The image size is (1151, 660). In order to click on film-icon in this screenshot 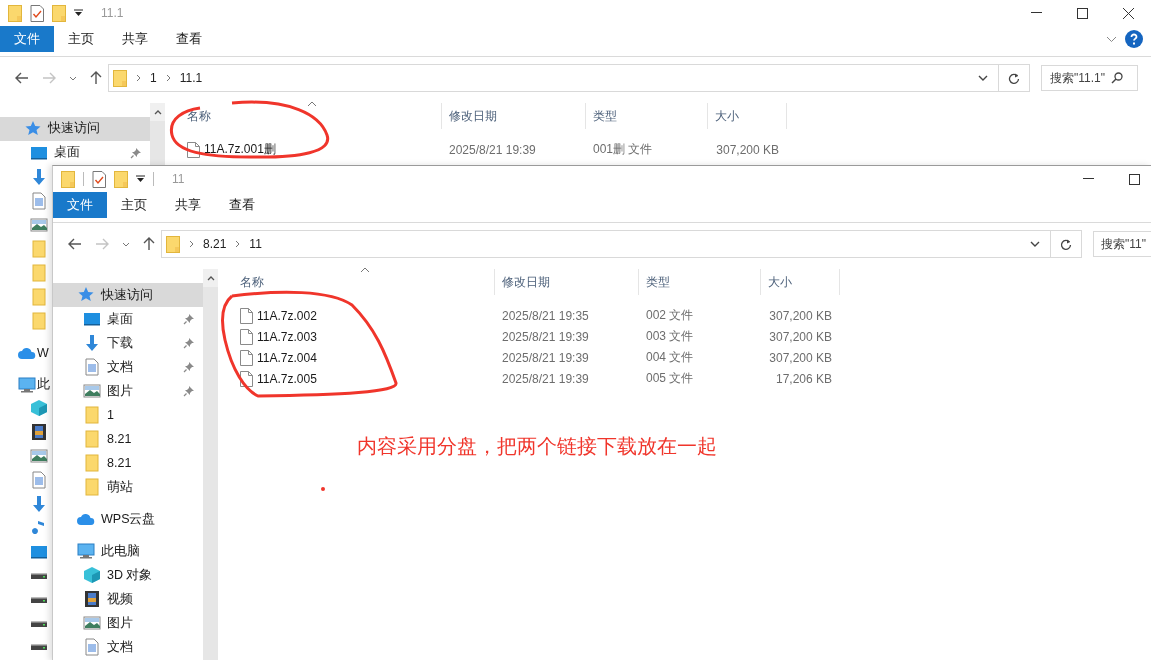, I will do `click(39, 432)`.